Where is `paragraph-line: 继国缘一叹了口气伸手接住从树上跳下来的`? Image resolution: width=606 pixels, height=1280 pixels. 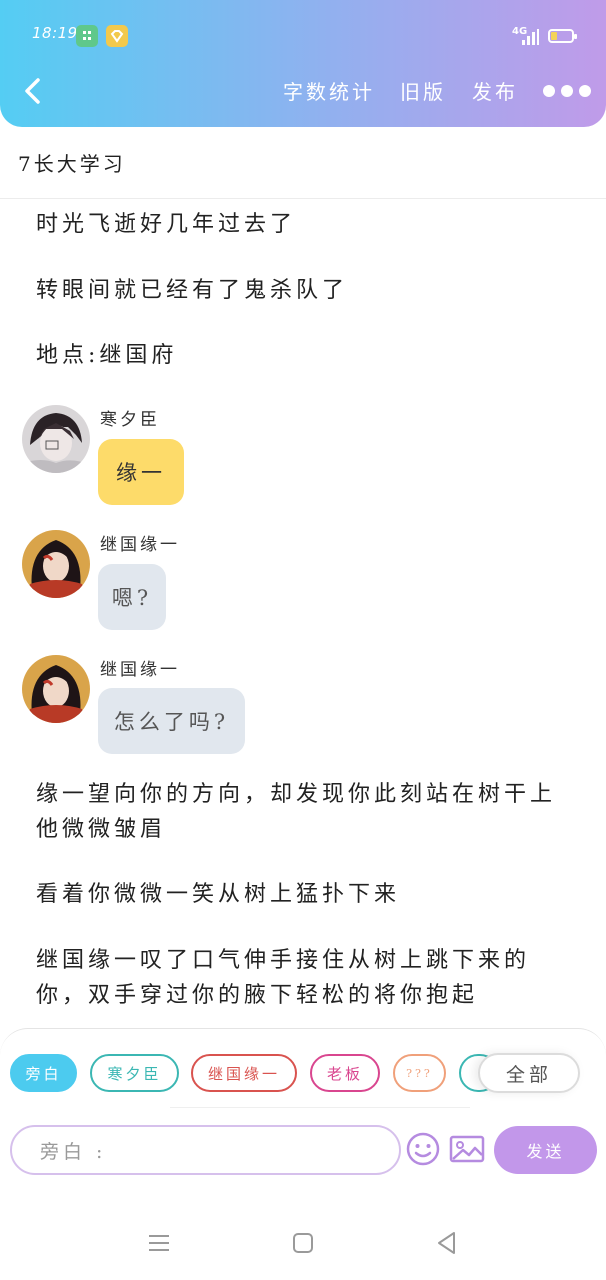 paragraph-line: 继国缘一叹了口气伸手接住从树上跳下来的 is located at coordinates (283, 960).